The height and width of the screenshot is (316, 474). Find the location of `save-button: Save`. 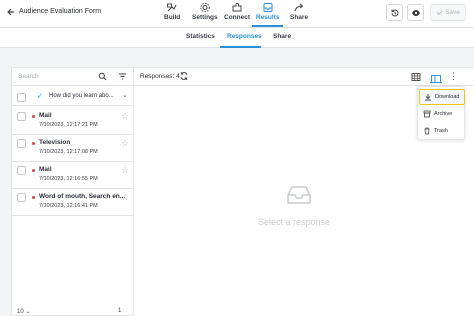

save-button: Save is located at coordinates (448, 12).